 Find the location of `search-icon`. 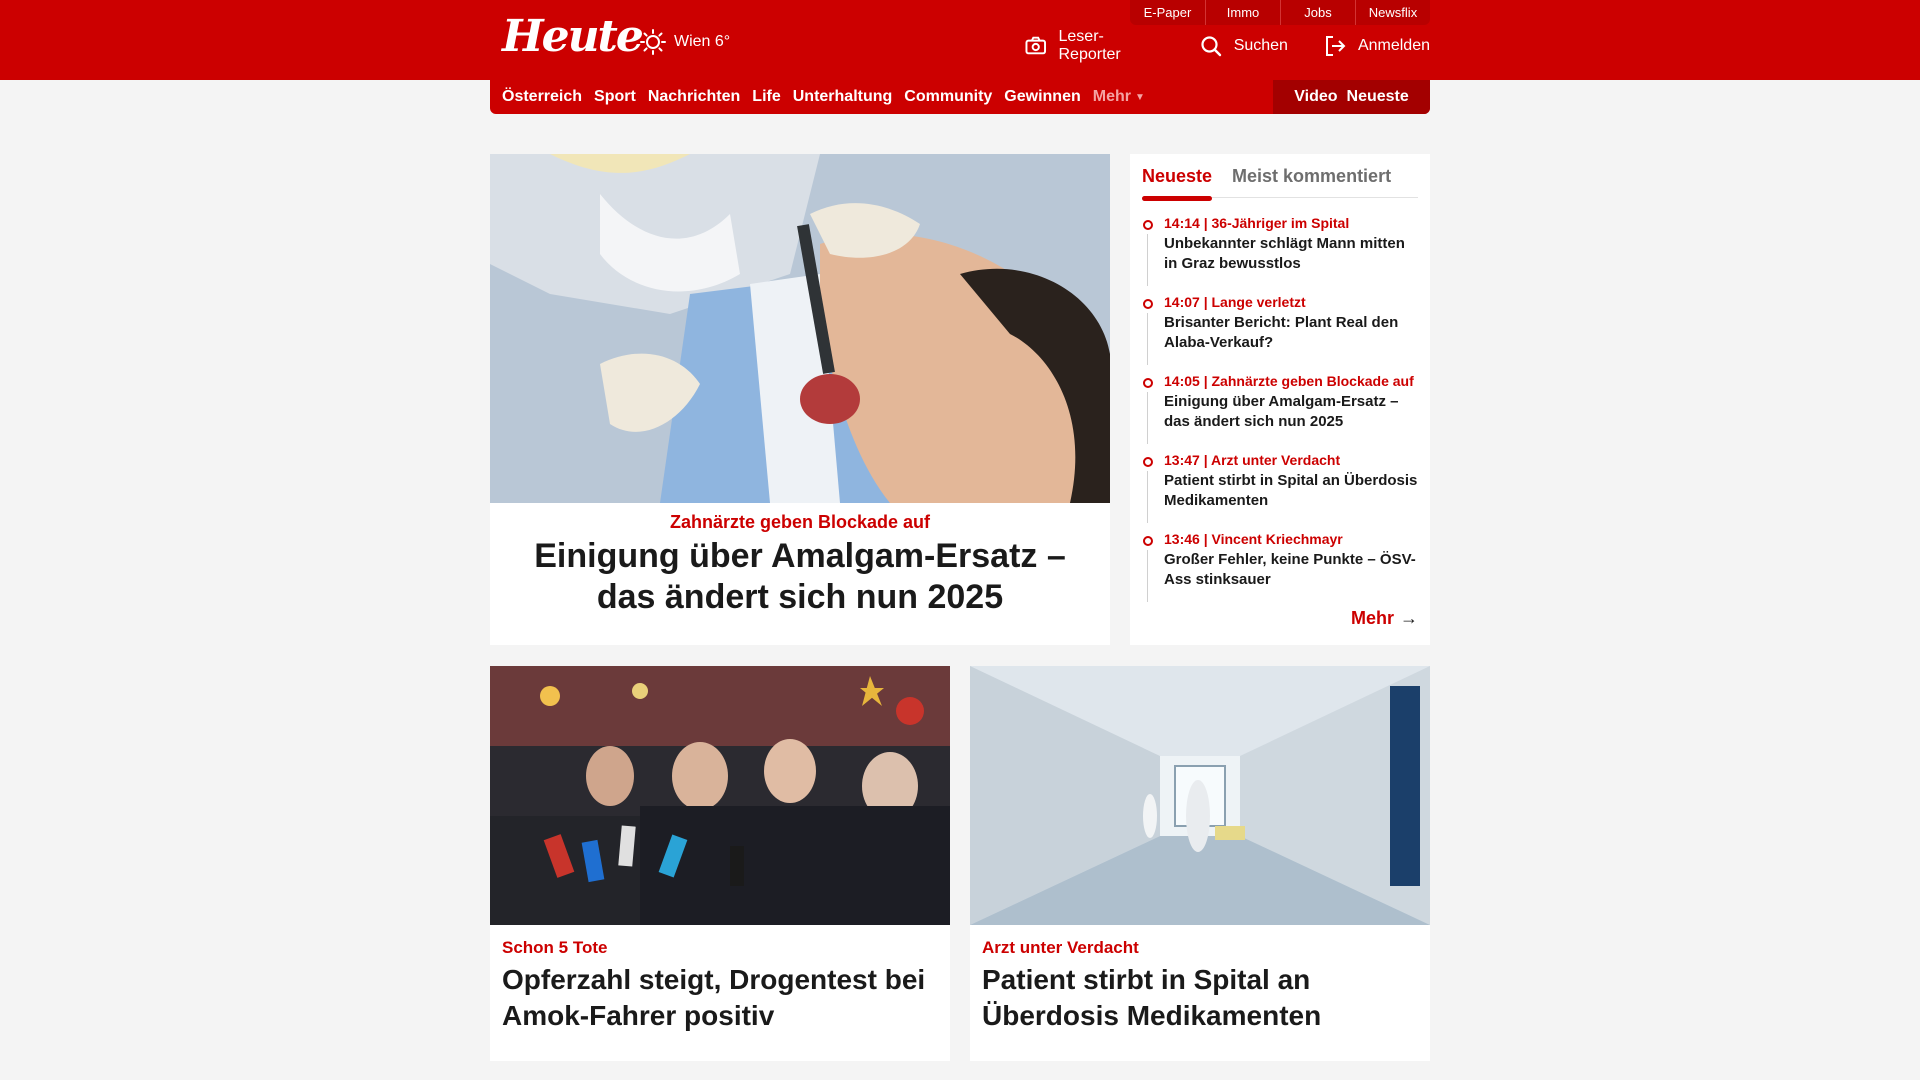

search-icon is located at coordinates (1211, 46).